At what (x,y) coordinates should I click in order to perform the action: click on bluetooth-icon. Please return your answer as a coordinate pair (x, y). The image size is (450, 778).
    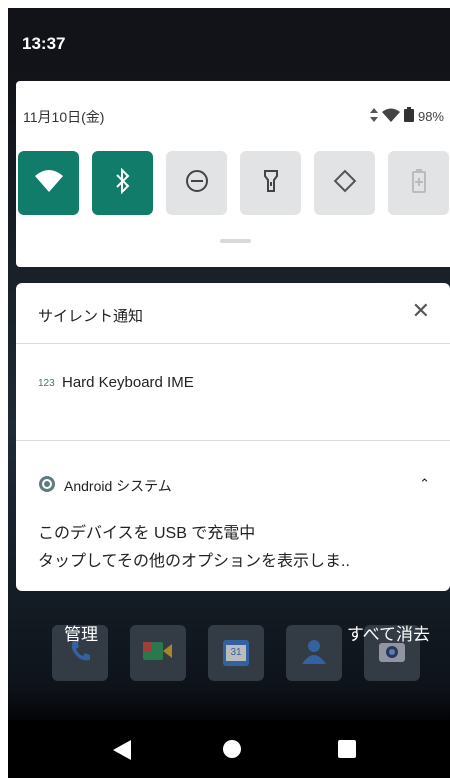
    Looking at the image, I should click on (123, 182).